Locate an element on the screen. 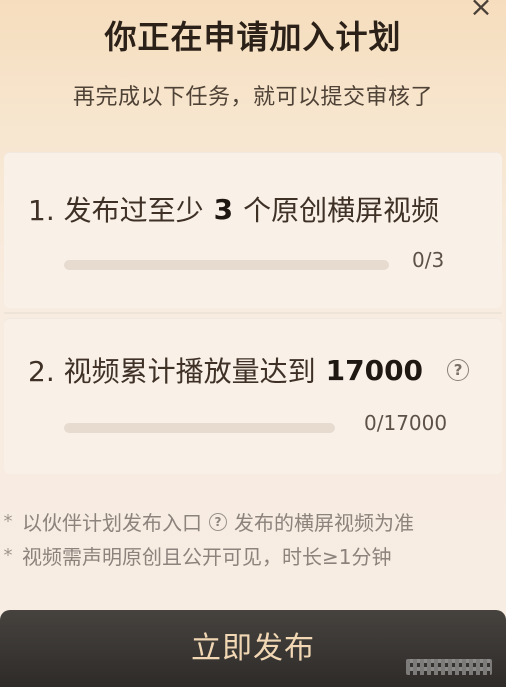 The image size is (506, 687). page-subtitle: 再完成以下任务，就可以提交审核了 is located at coordinates (252, 97).